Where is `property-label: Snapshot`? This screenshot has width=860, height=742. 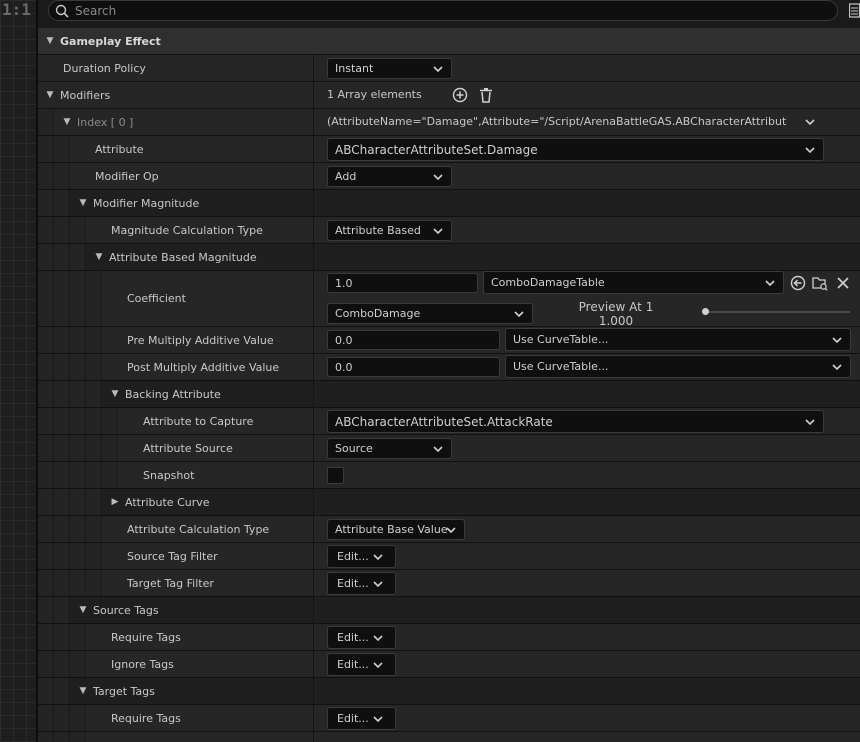
property-label: Snapshot is located at coordinates (169, 475).